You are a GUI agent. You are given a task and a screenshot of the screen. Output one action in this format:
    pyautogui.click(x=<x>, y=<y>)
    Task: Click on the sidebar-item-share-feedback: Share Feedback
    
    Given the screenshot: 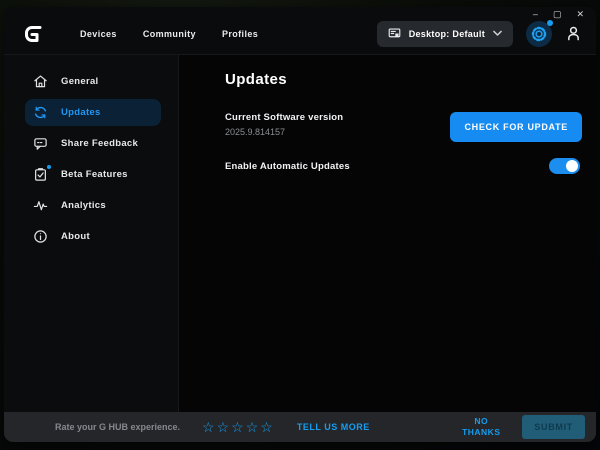 What is the action you would take?
    pyautogui.click(x=93, y=143)
    